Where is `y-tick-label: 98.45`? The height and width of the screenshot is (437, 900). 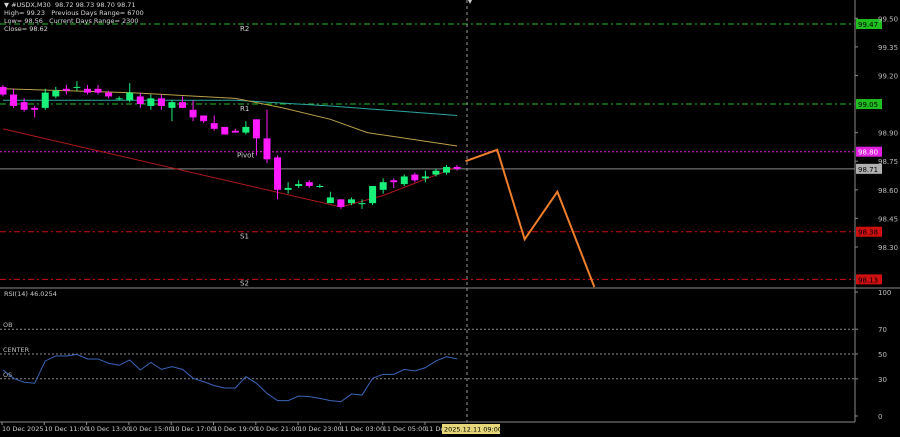
y-tick-label: 98.45 is located at coordinates (888, 219).